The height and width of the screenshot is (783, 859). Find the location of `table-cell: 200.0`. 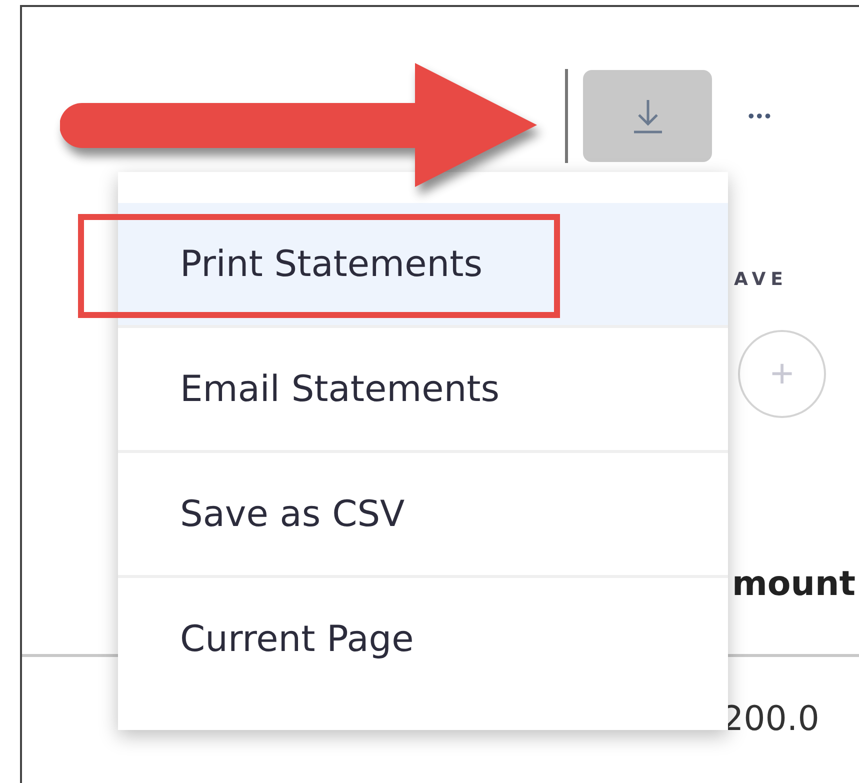

table-cell: 200.0 is located at coordinates (771, 719).